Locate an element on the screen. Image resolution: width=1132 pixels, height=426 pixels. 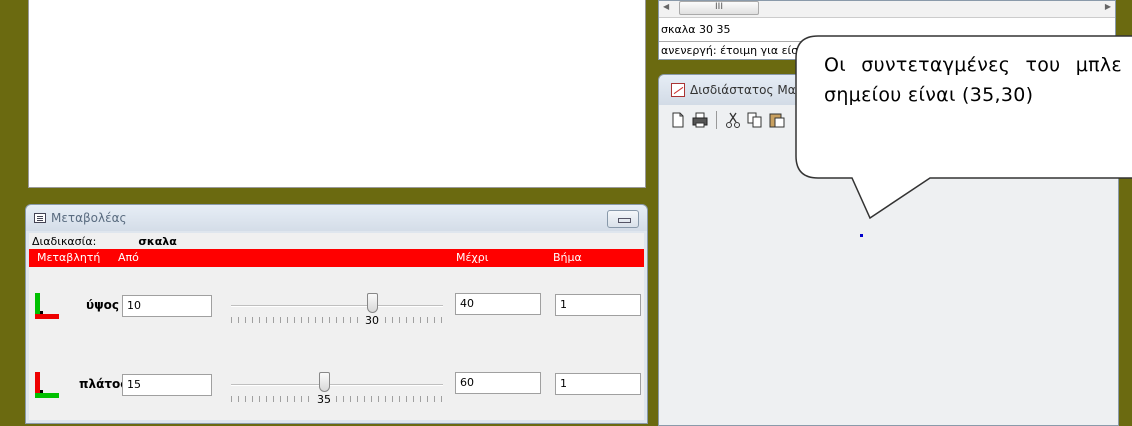
height-slider: 30 is located at coordinates (337, 309).